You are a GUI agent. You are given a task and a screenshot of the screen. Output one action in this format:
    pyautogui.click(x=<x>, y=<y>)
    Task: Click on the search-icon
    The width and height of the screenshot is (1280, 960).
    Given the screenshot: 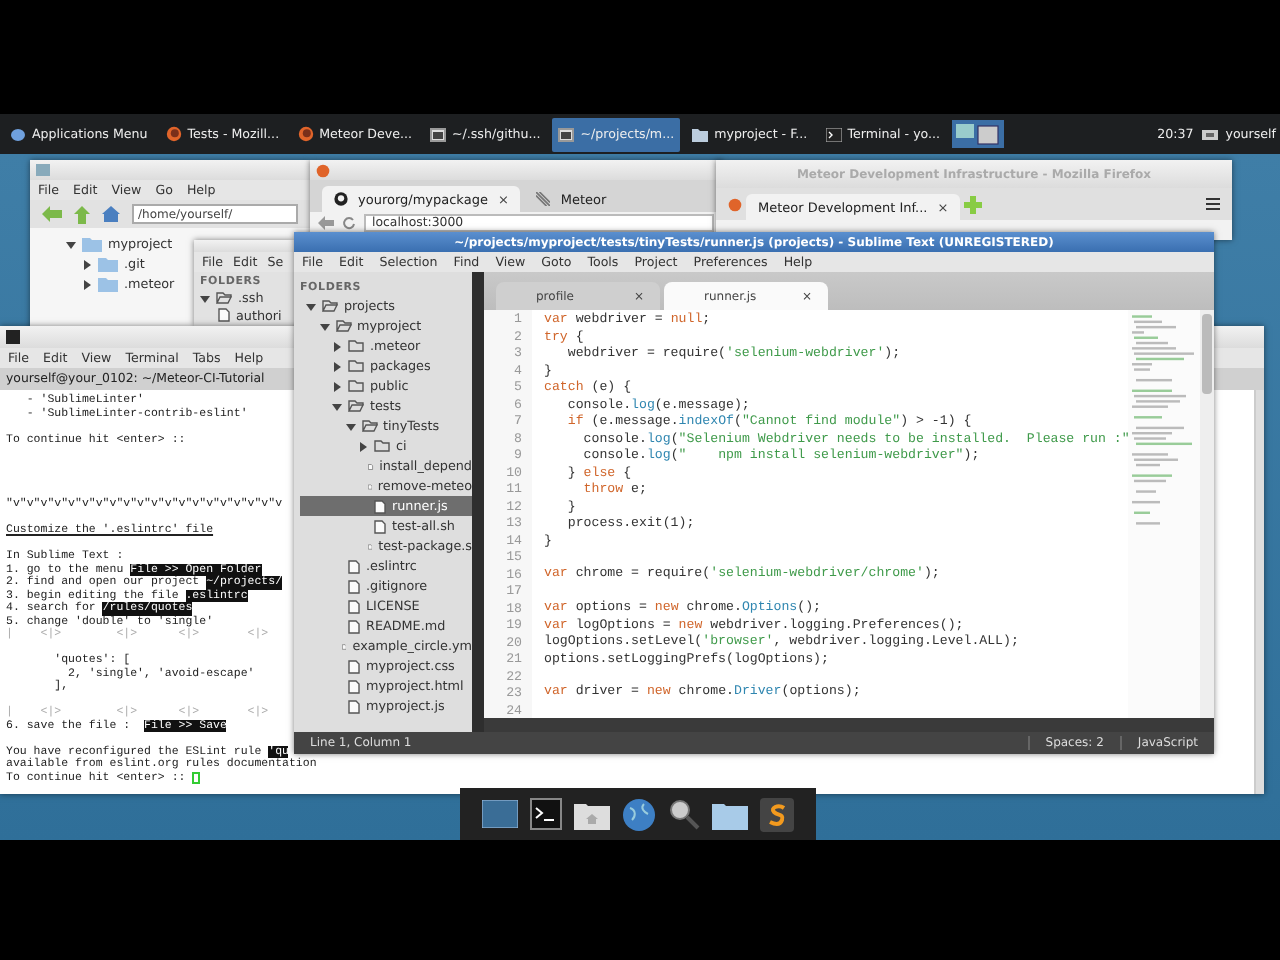 What is the action you would take?
    pyautogui.click(x=684, y=814)
    